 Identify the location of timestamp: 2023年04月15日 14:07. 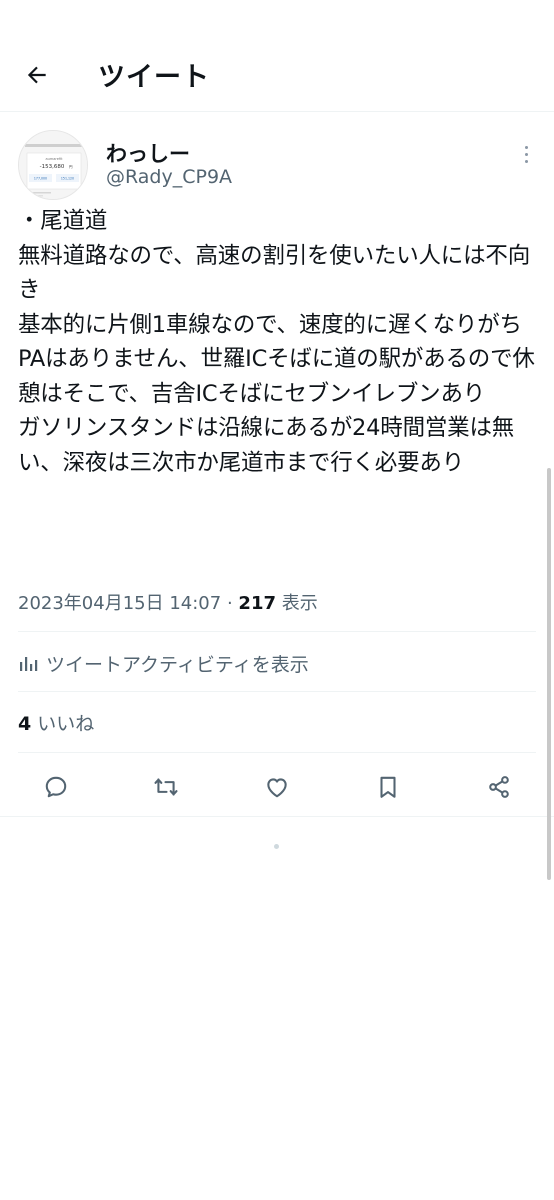
(119, 603).